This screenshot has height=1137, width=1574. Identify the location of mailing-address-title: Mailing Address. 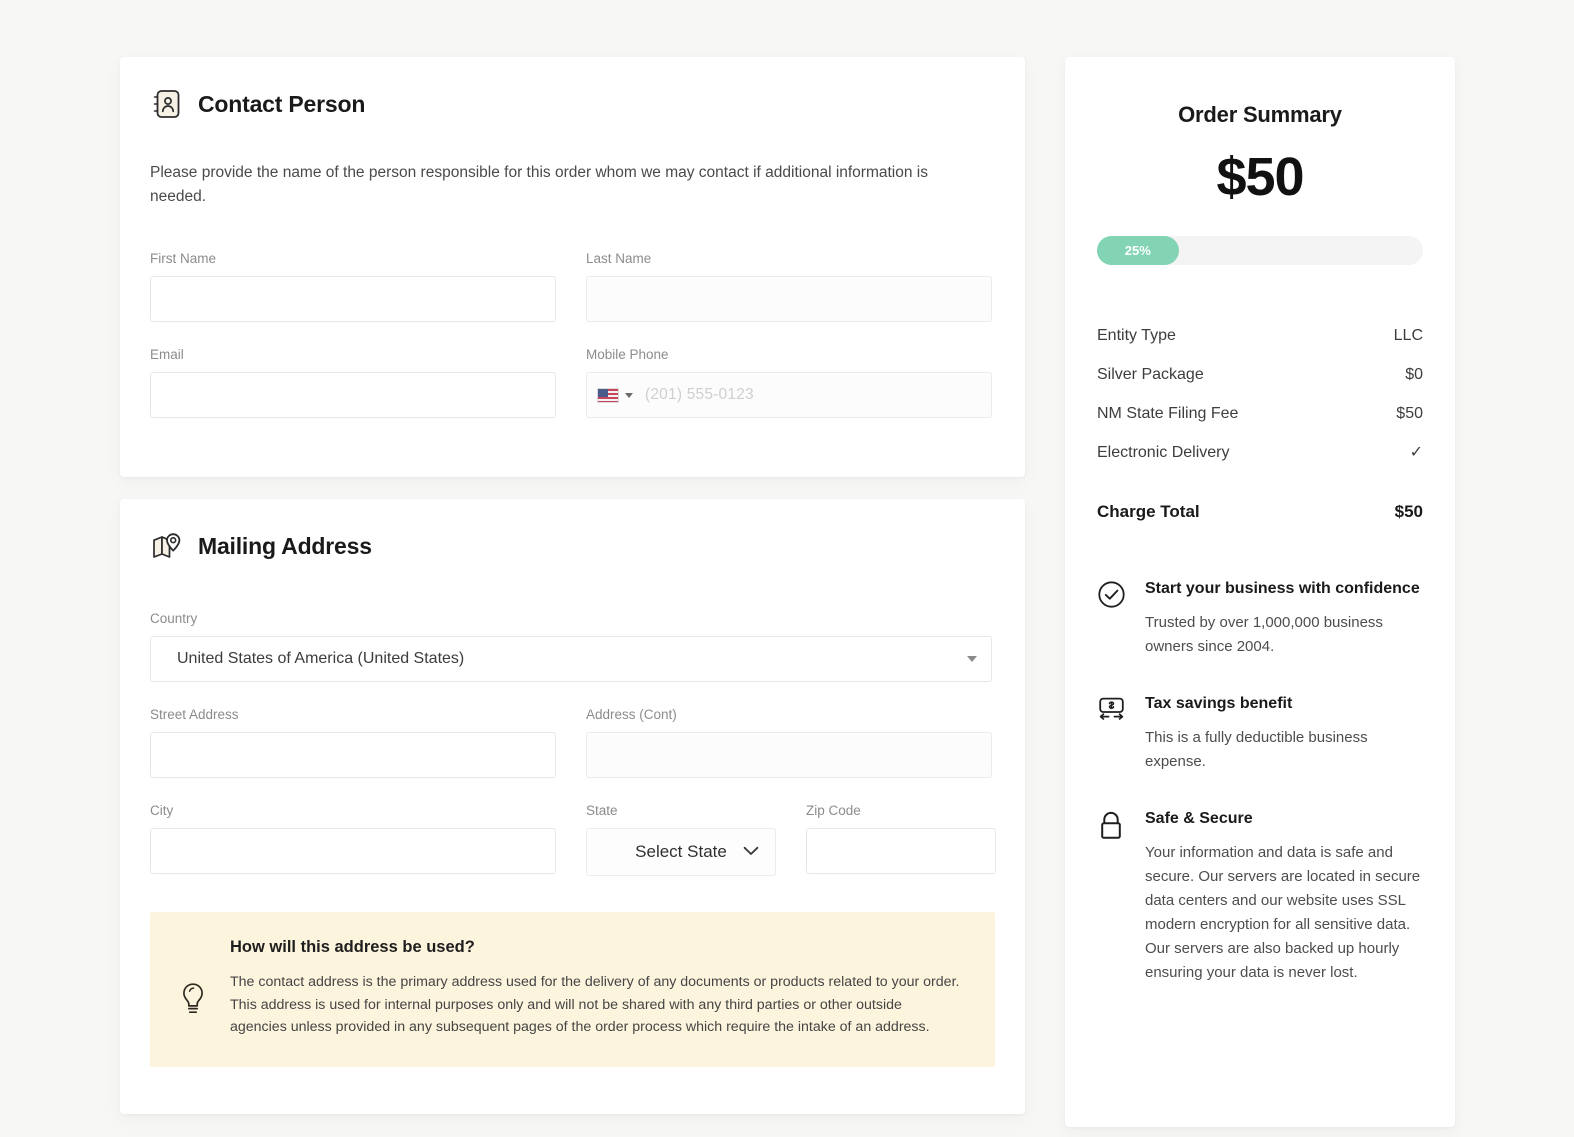
(285, 545).